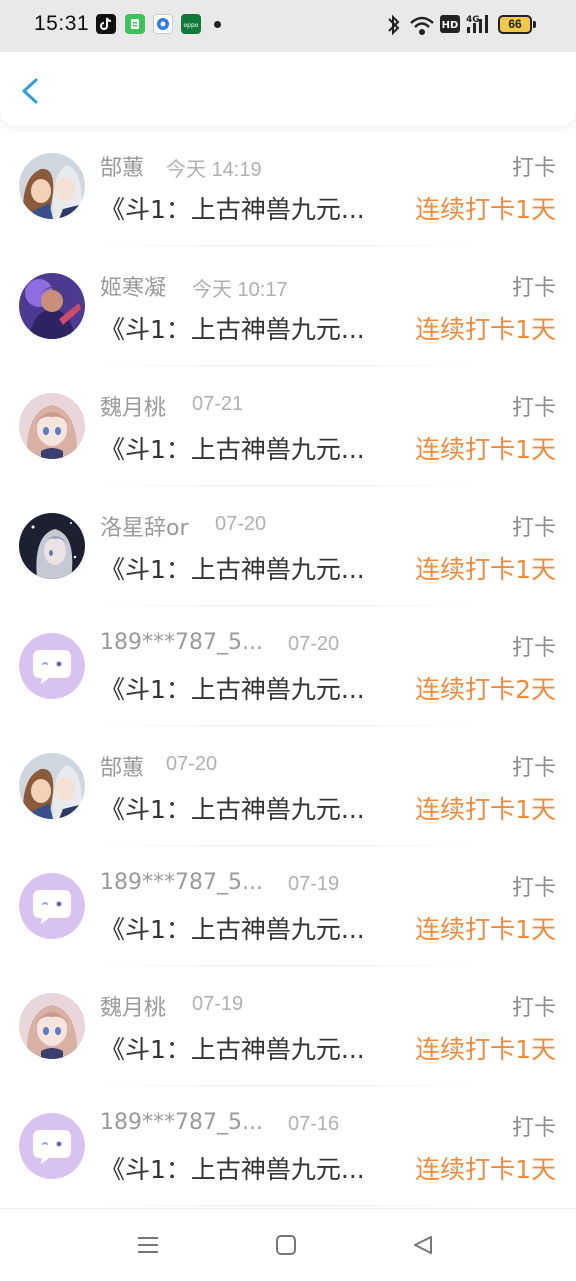 The image size is (576, 1281). I want to click on list-item: 魏月桃 07-21 打卡 《斗1：上古神兽九元... 连续打卡1天, so click(288, 426).